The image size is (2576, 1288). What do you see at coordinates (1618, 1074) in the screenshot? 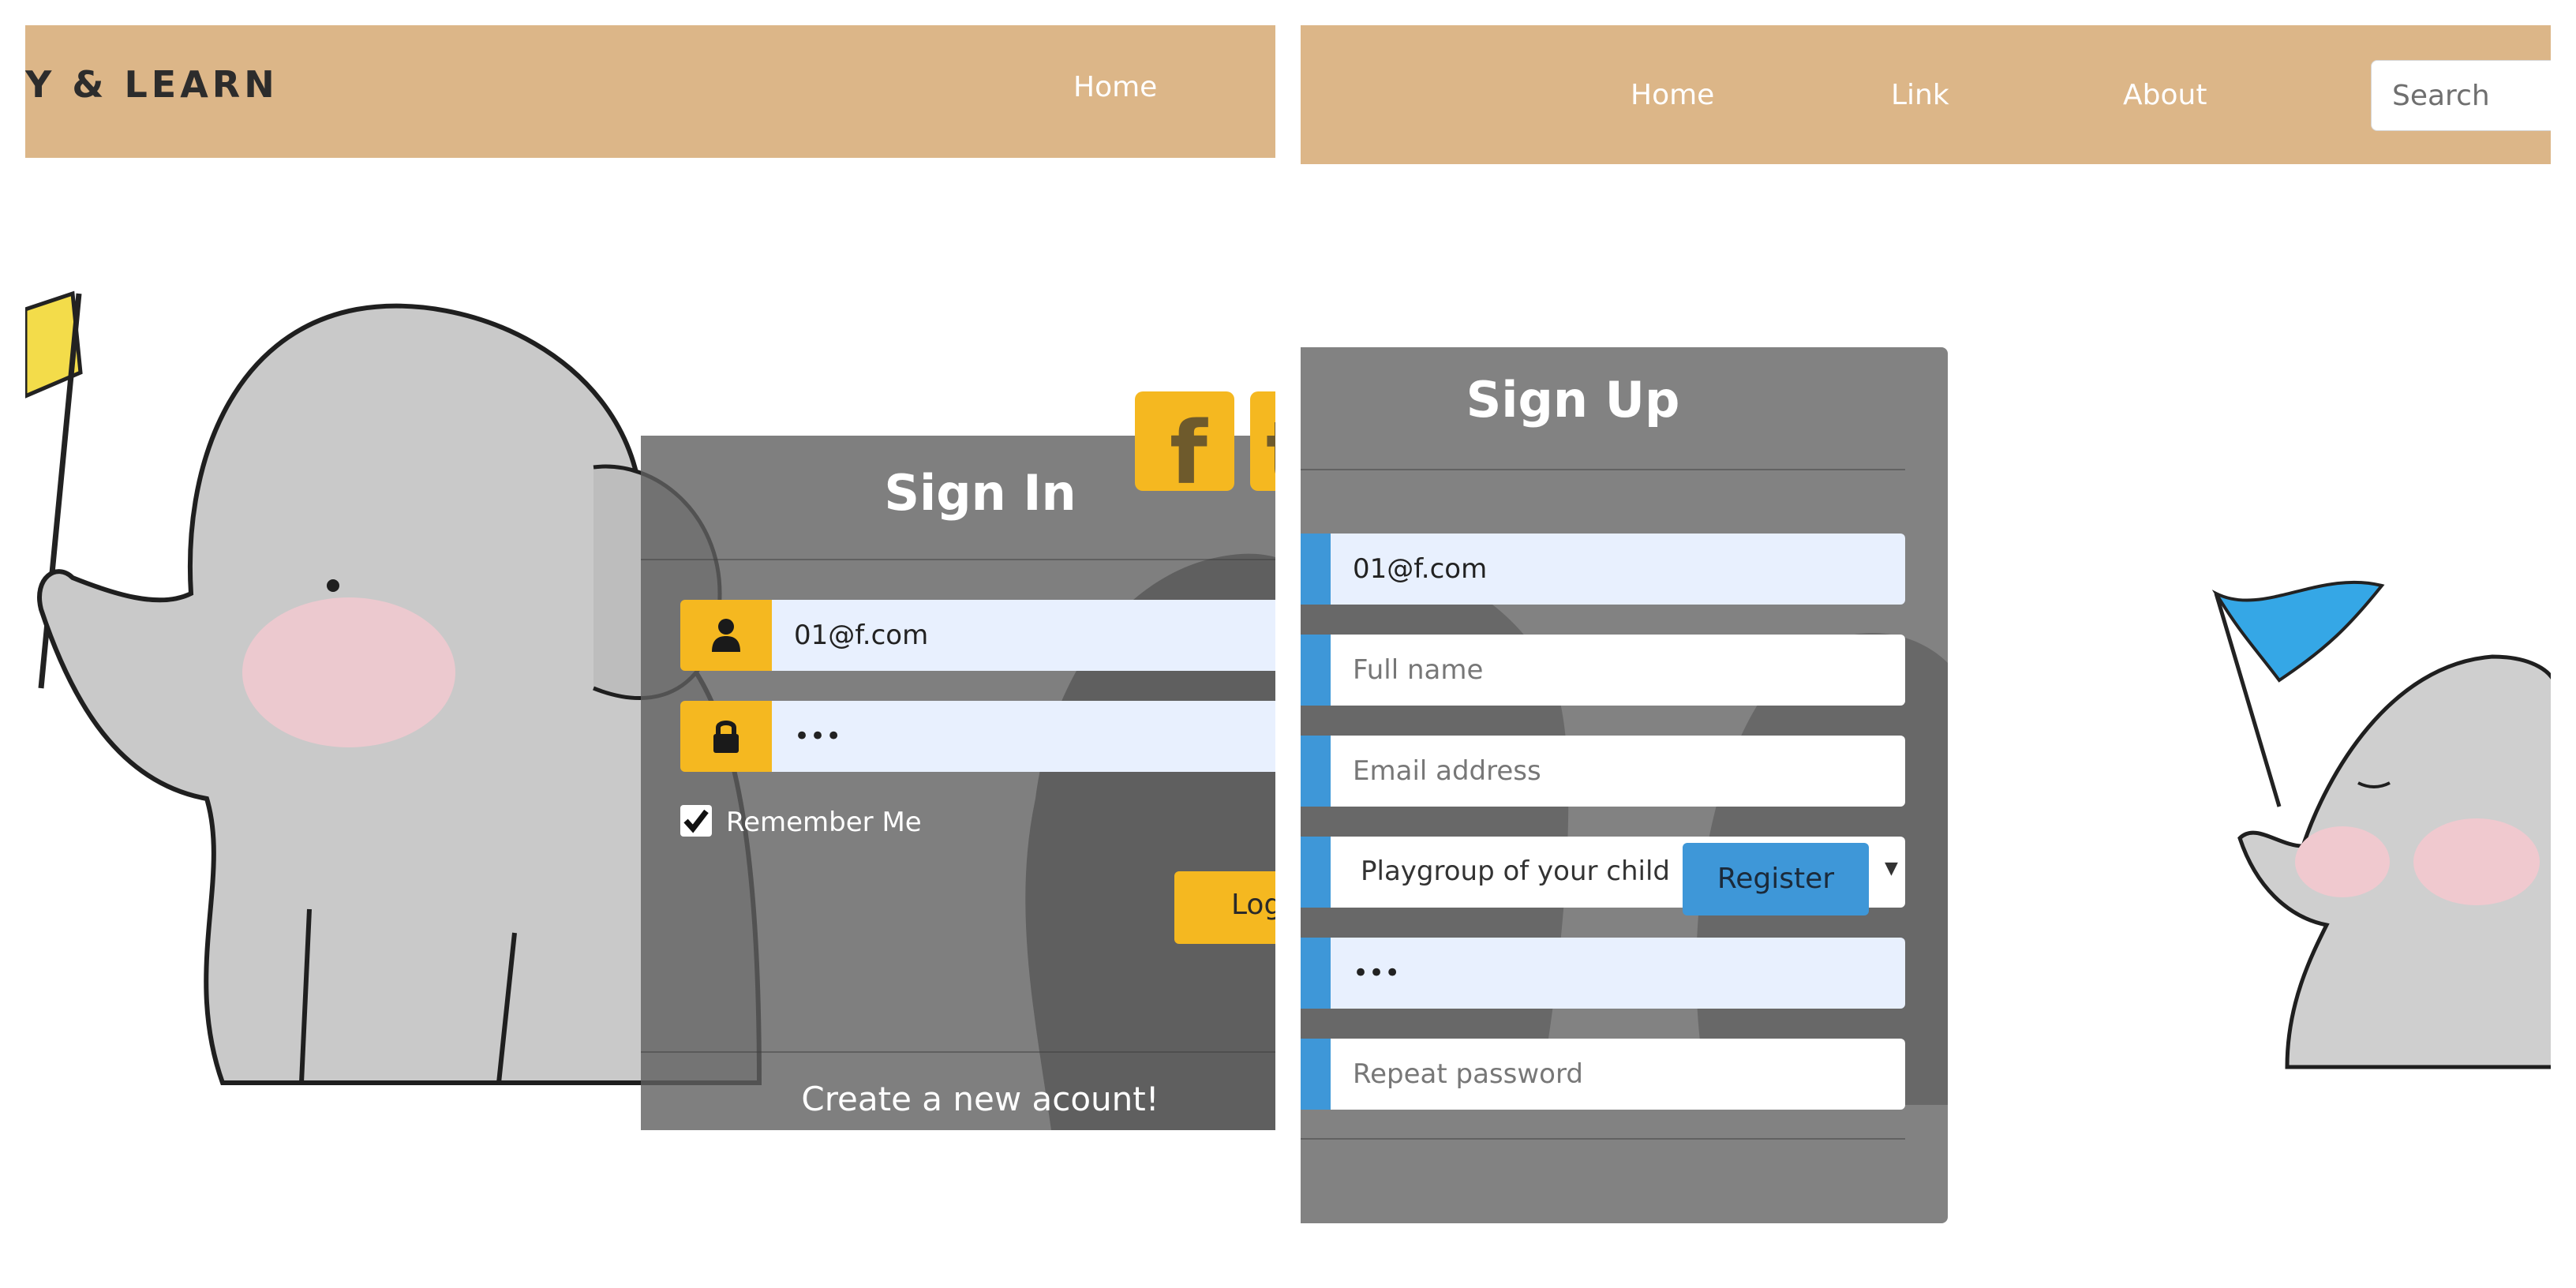
I see `repeat-password-input` at bounding box center [1618, 1074].